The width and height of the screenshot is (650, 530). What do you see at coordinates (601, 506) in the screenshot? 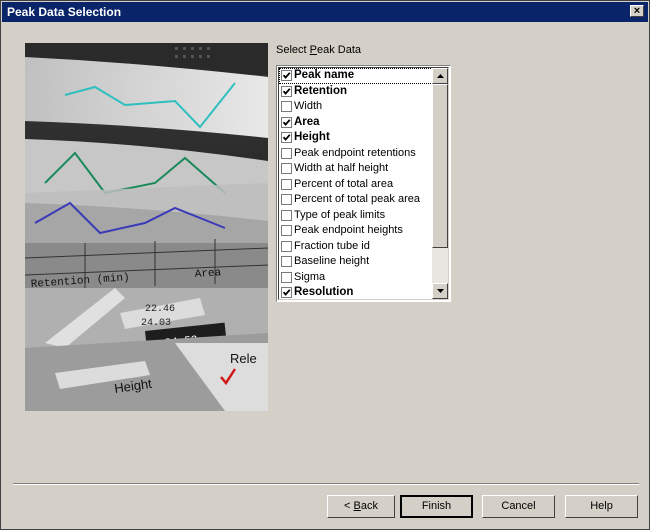
I see `help-button: Help` at bounding box center [601, 506].